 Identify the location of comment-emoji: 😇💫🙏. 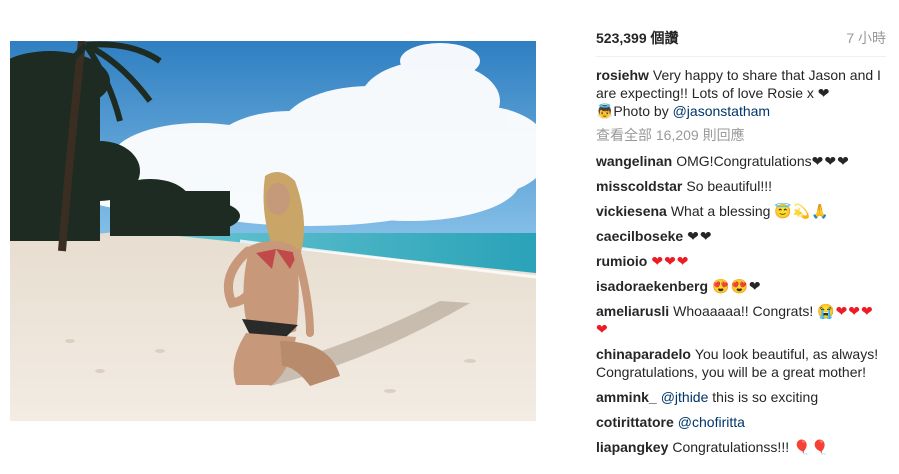
(802, 211).